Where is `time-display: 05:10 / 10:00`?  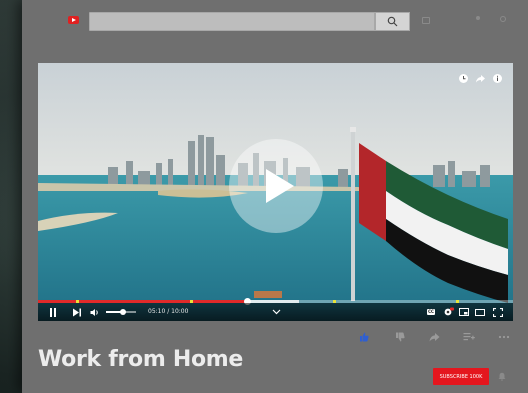 time-display: 05:10 / 10:00 is located at coordinates (168, 311).